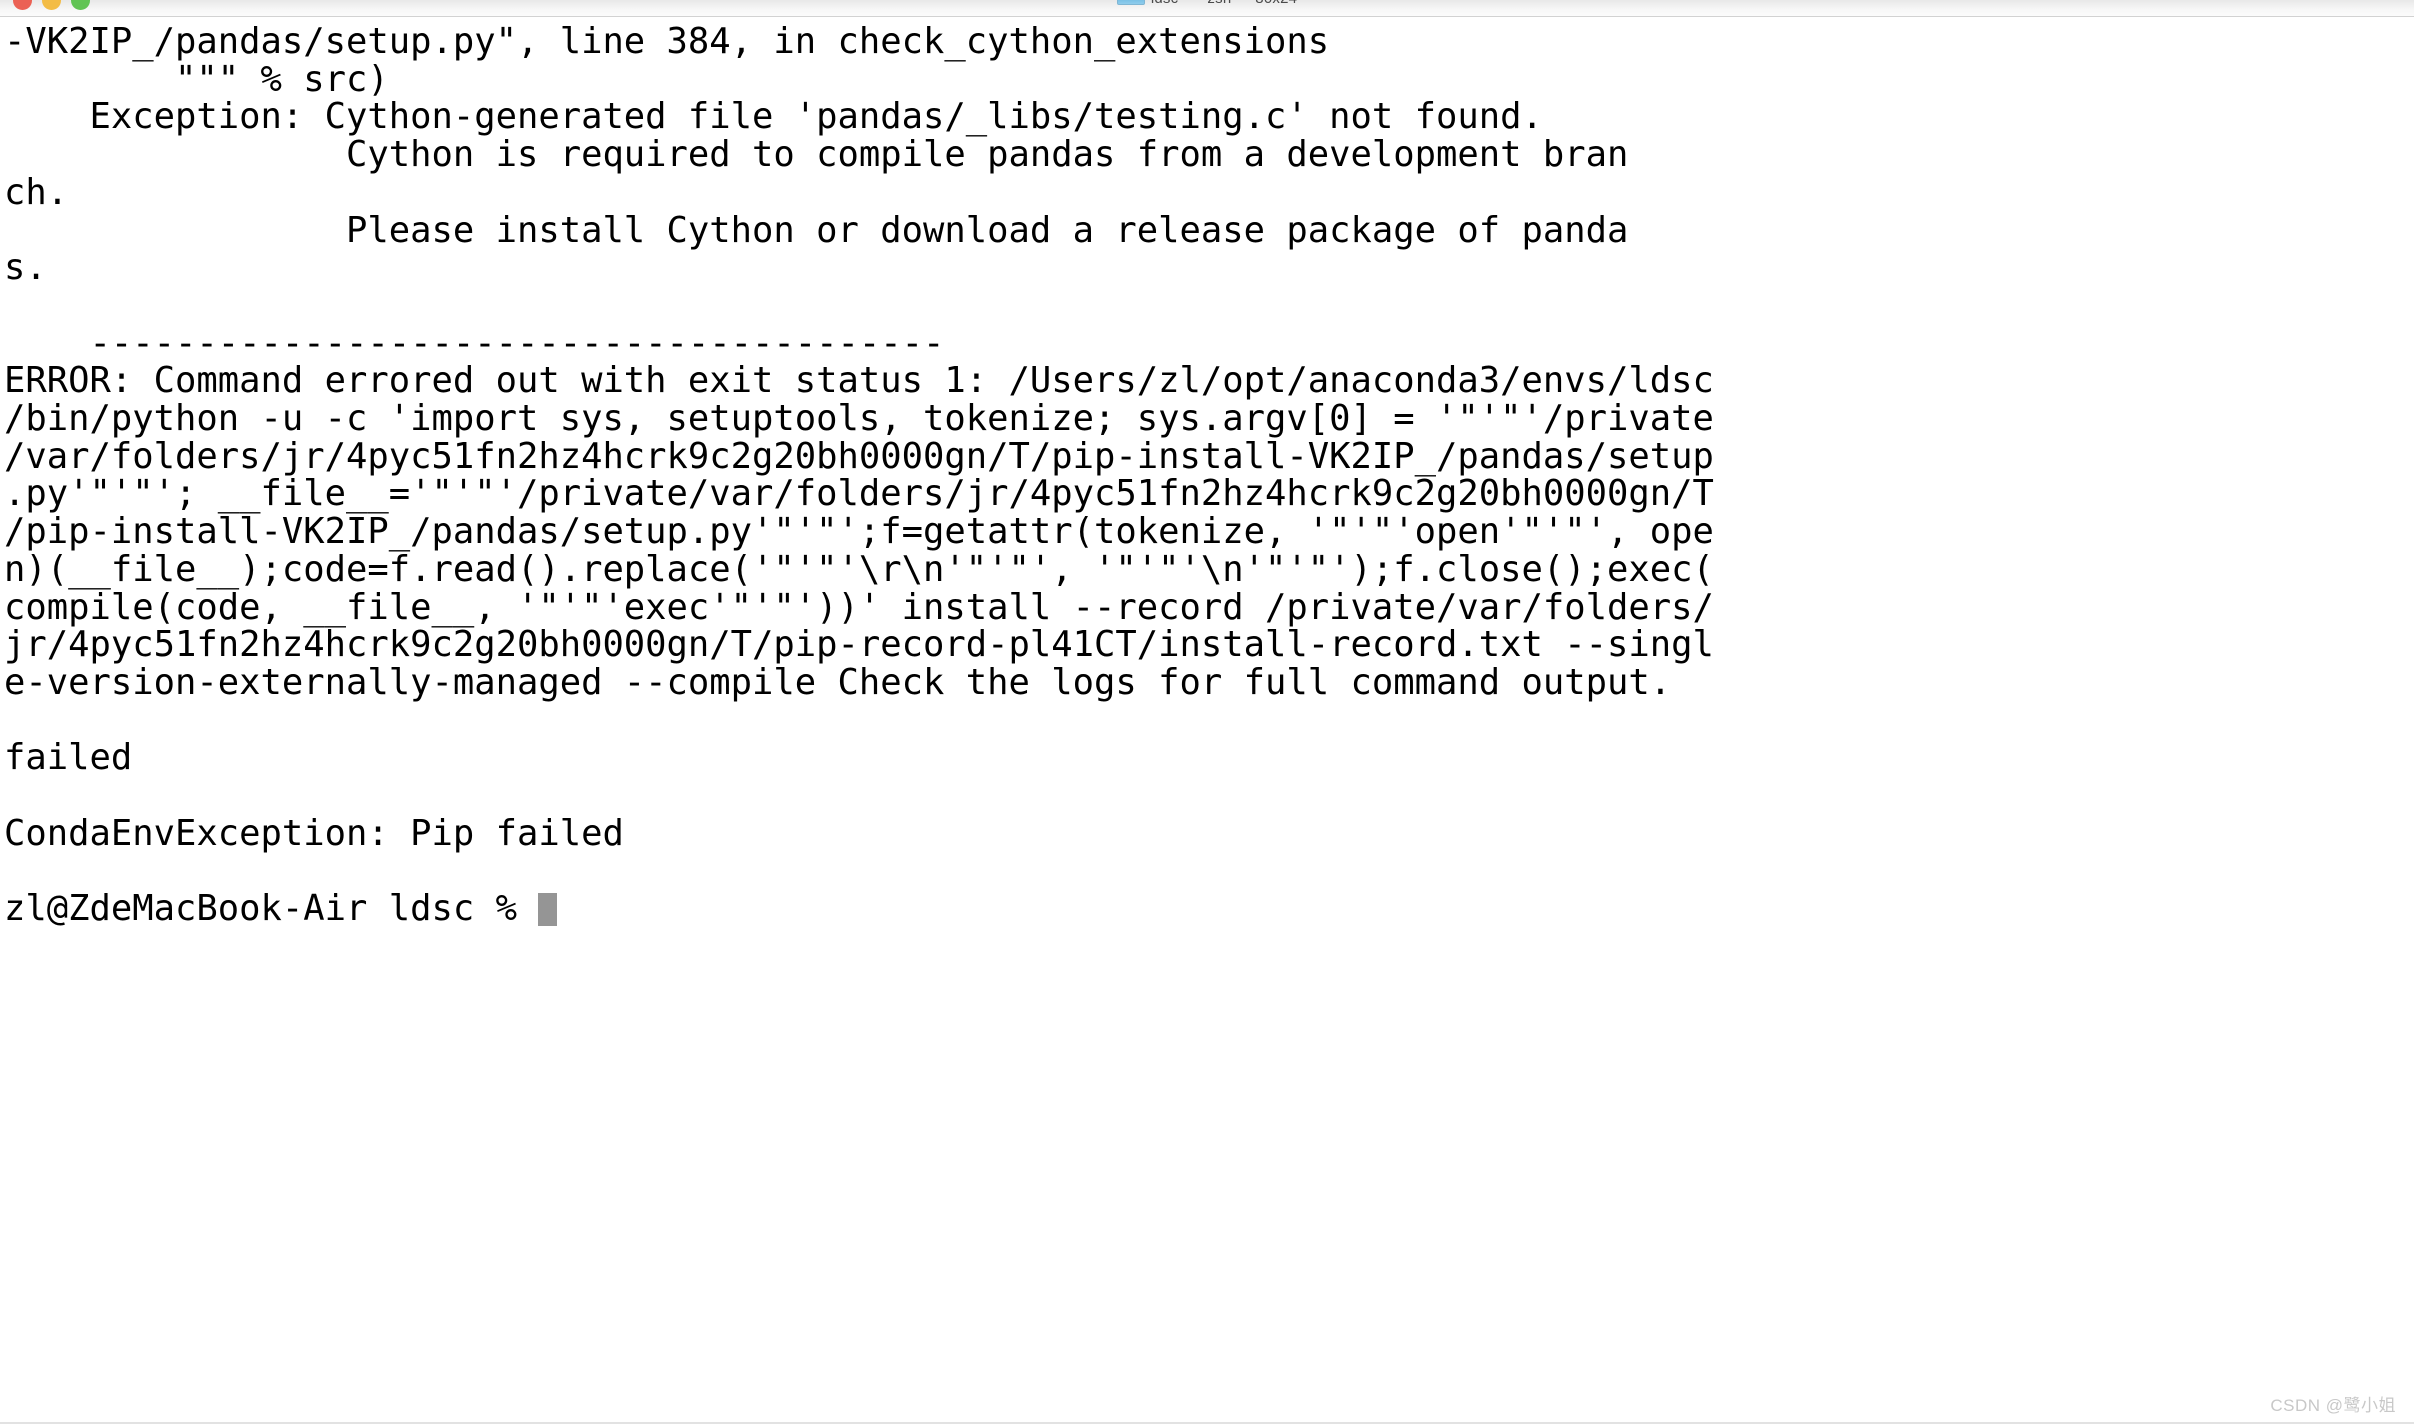  Describe the element at coordinates (1207, 909) in the screenshot. I see `terminal-prompt-line: zl@ZdeMacBook-Air ldsc %` at that location.